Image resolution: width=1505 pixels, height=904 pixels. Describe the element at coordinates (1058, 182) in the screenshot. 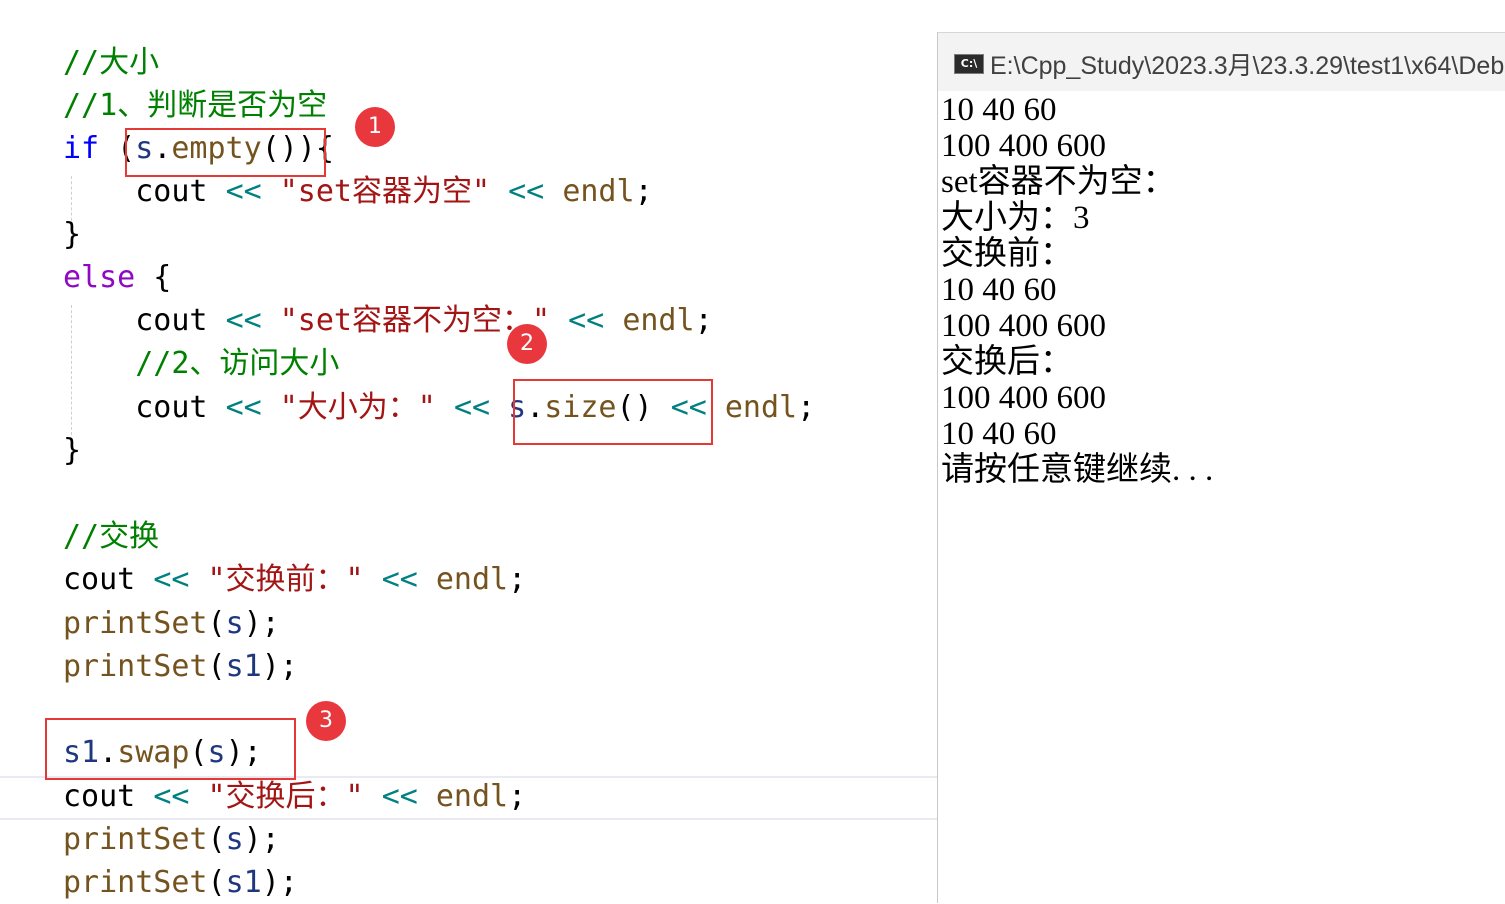

I see `console-output-line: set容器不为空：` at that location.